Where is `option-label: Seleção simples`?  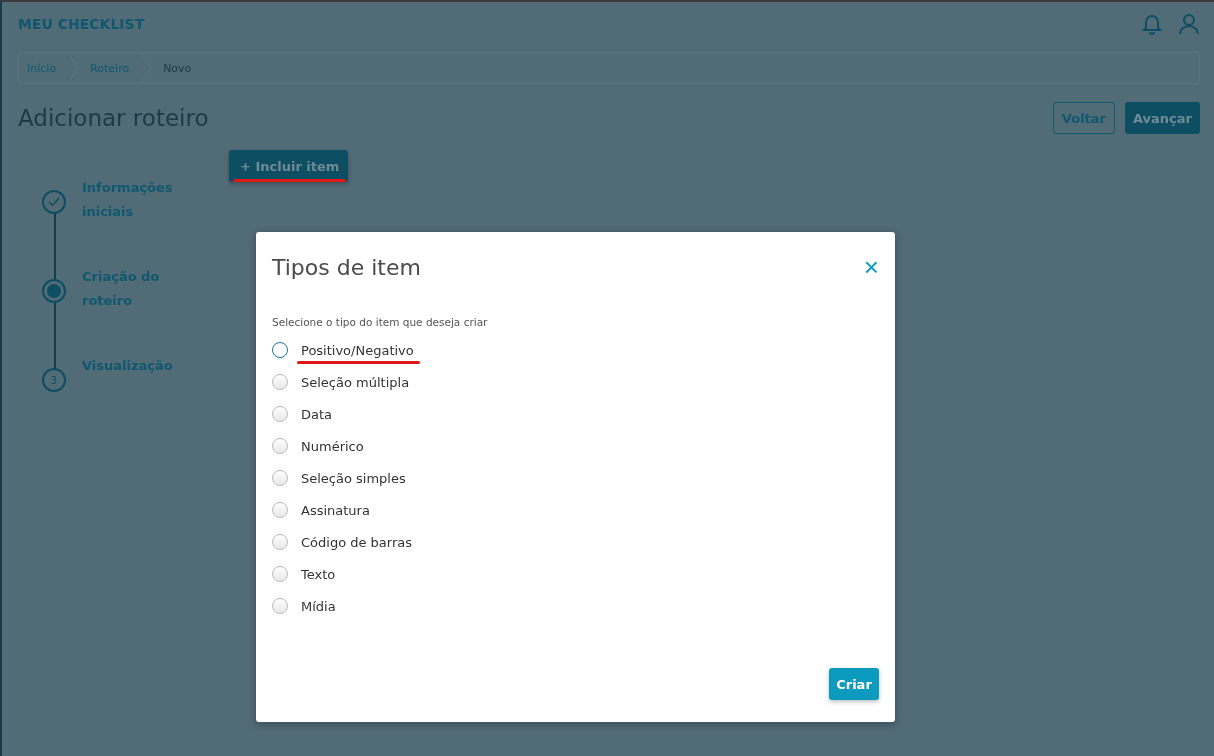
option-label: Seleção simples is located at coordinates (353, 478).